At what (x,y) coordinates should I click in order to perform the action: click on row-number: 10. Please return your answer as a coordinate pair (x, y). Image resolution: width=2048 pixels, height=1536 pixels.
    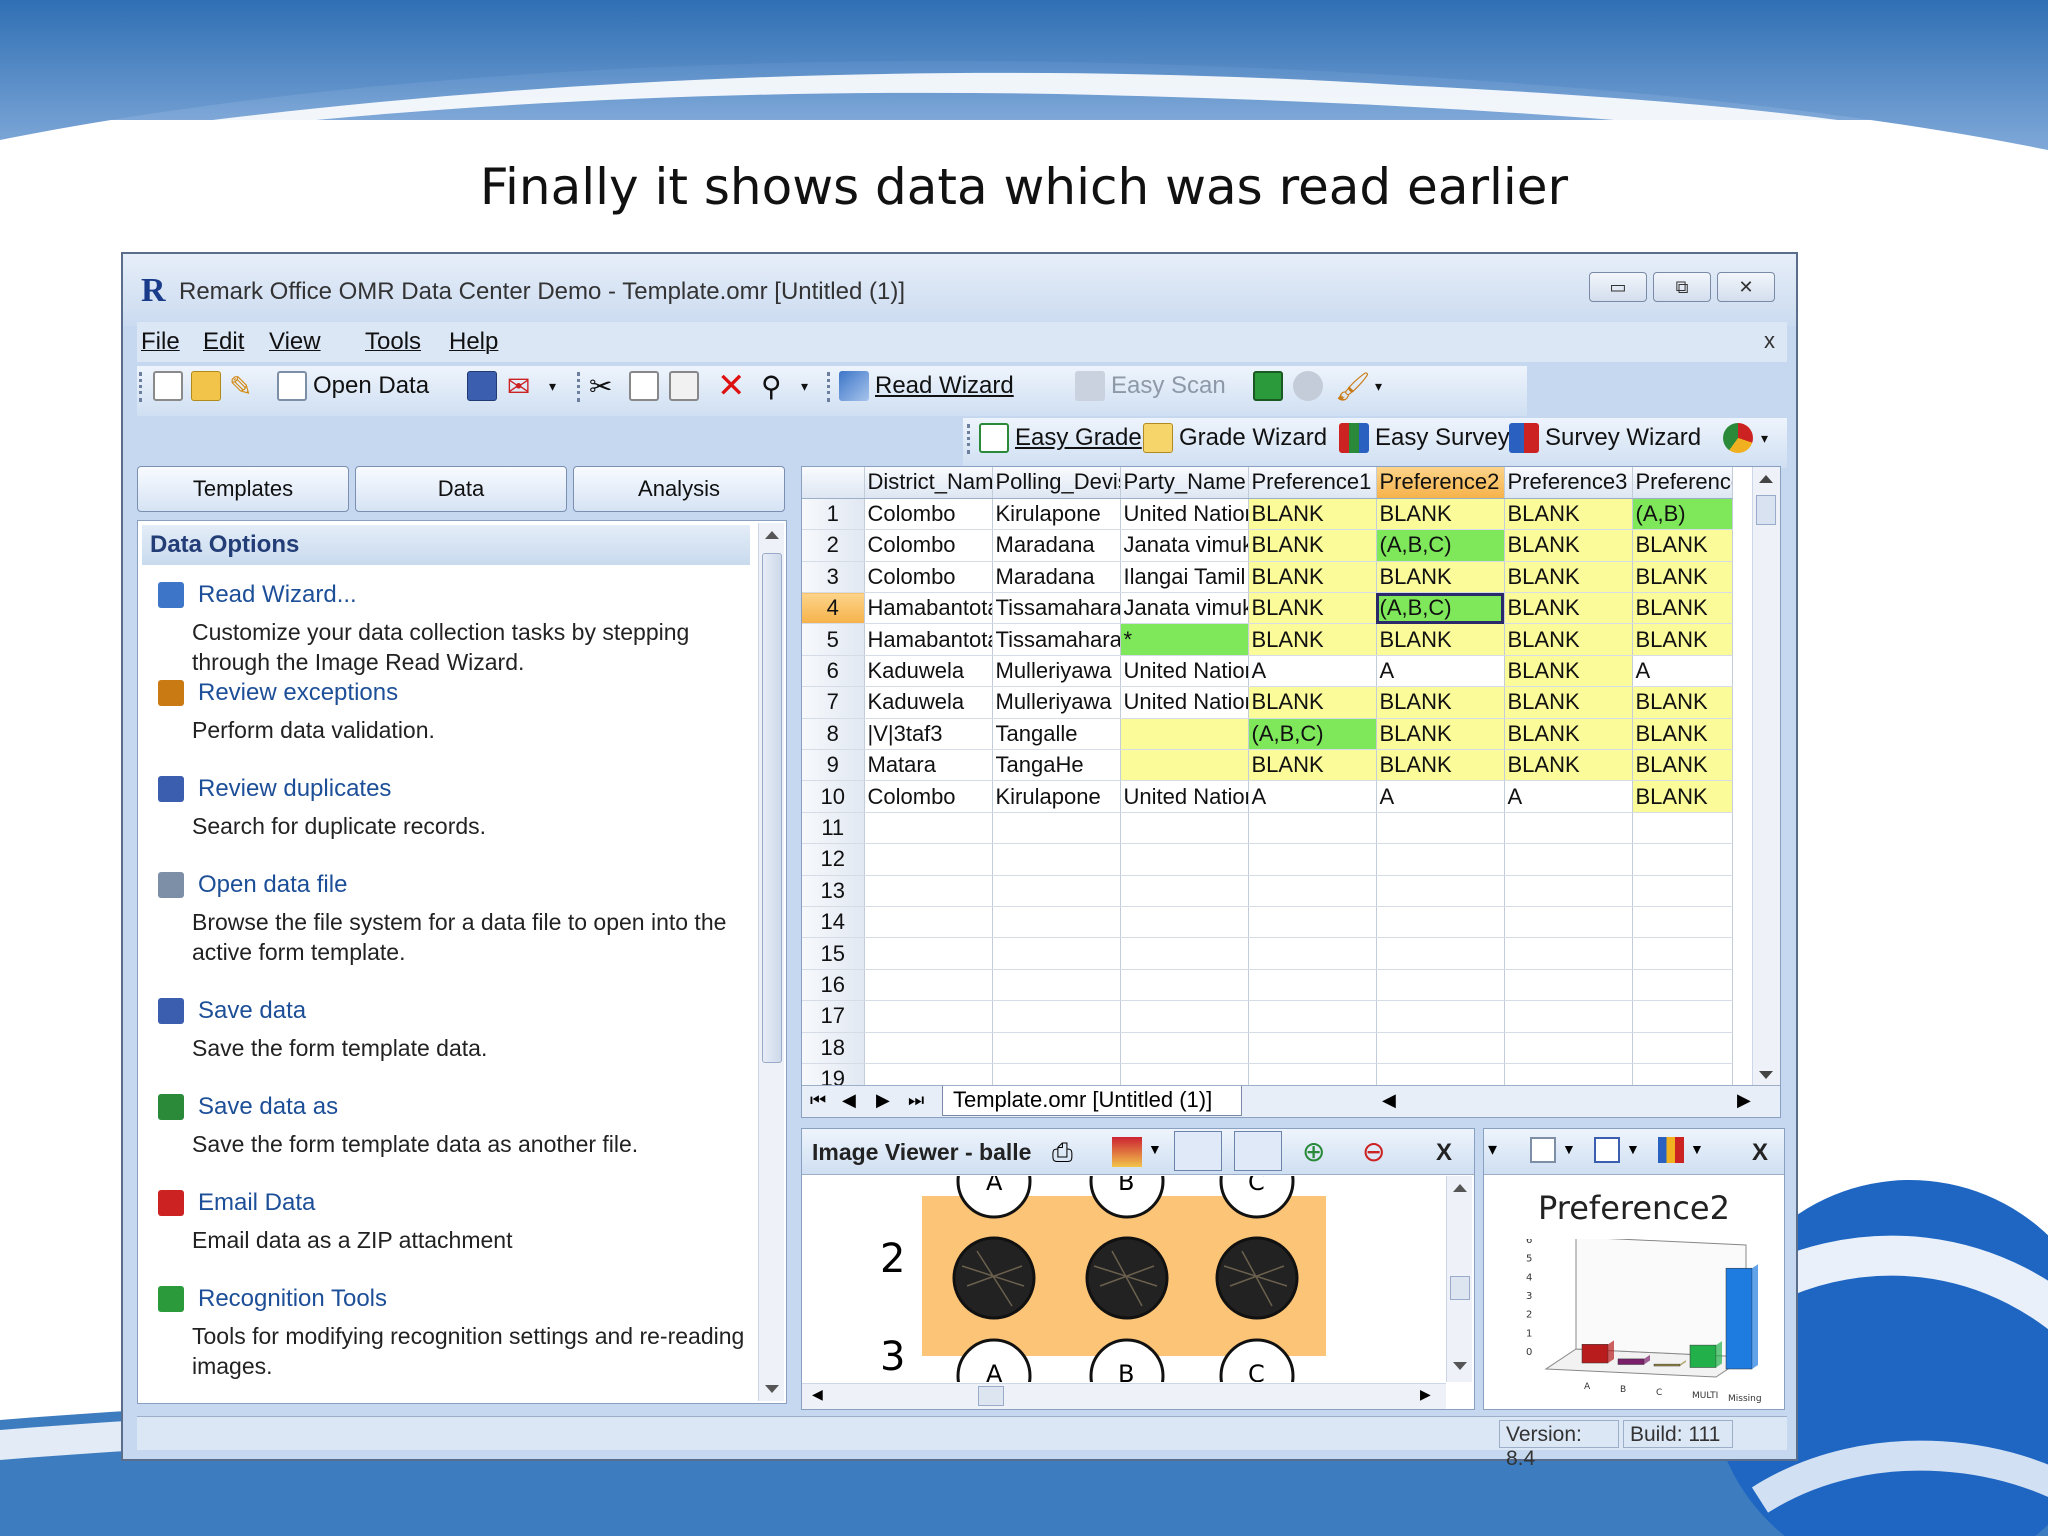
    Looking at the image, I should click on (833, 796).